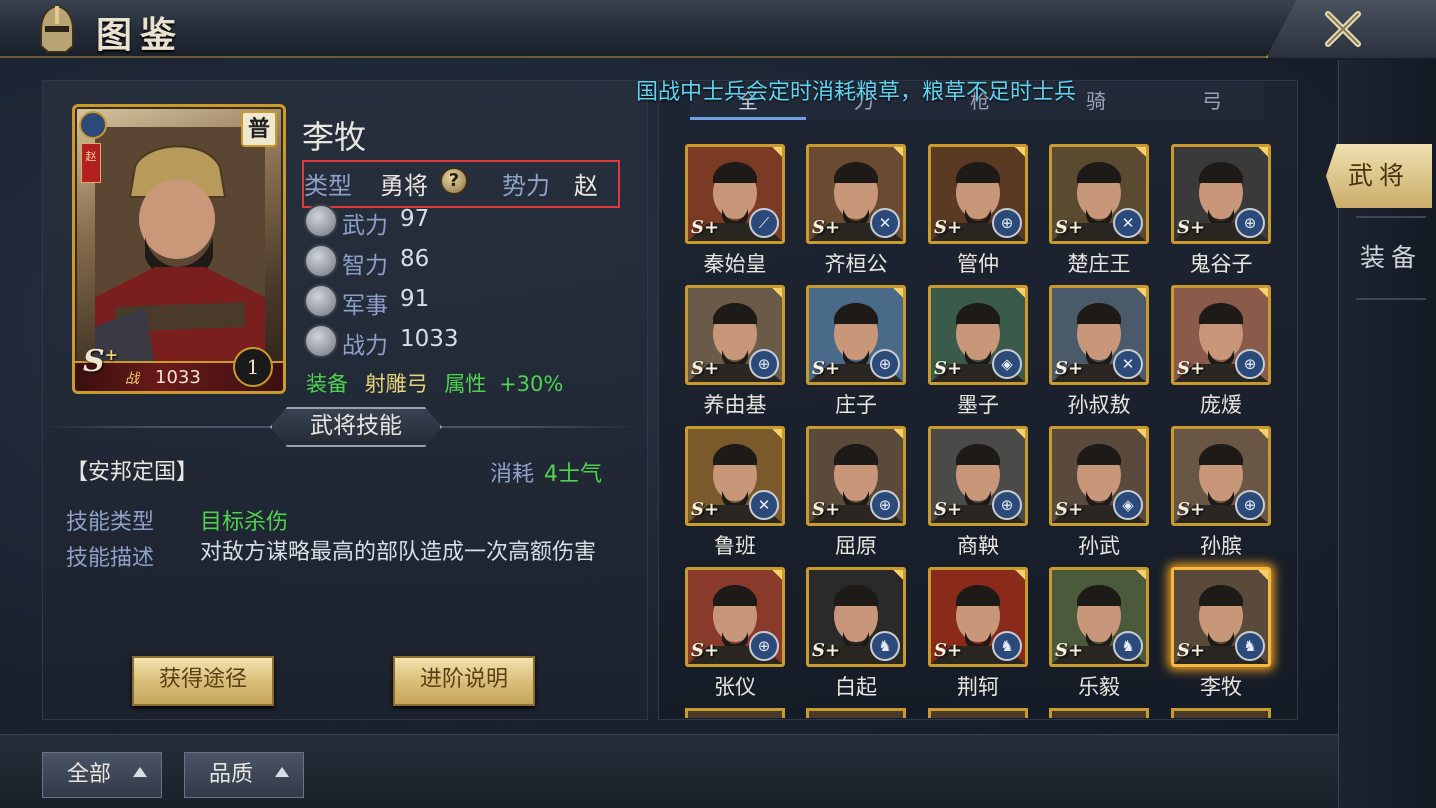 The width and height of the screenshot is (1436, 808). What do you see at coordinates (1099, 405) in the screenshot?
I see `hero-name-label: 孙叔敖` at bounding box center [1099, 405].